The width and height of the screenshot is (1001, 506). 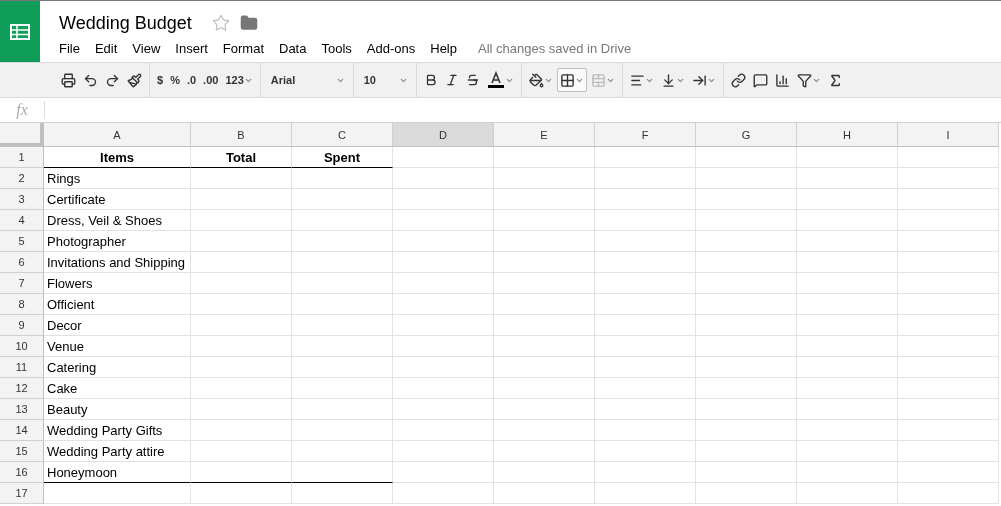 What do you see at coordinates (150, 48) in the screenshot?
I see `menu-item: View` at bounding box center [150, 48].